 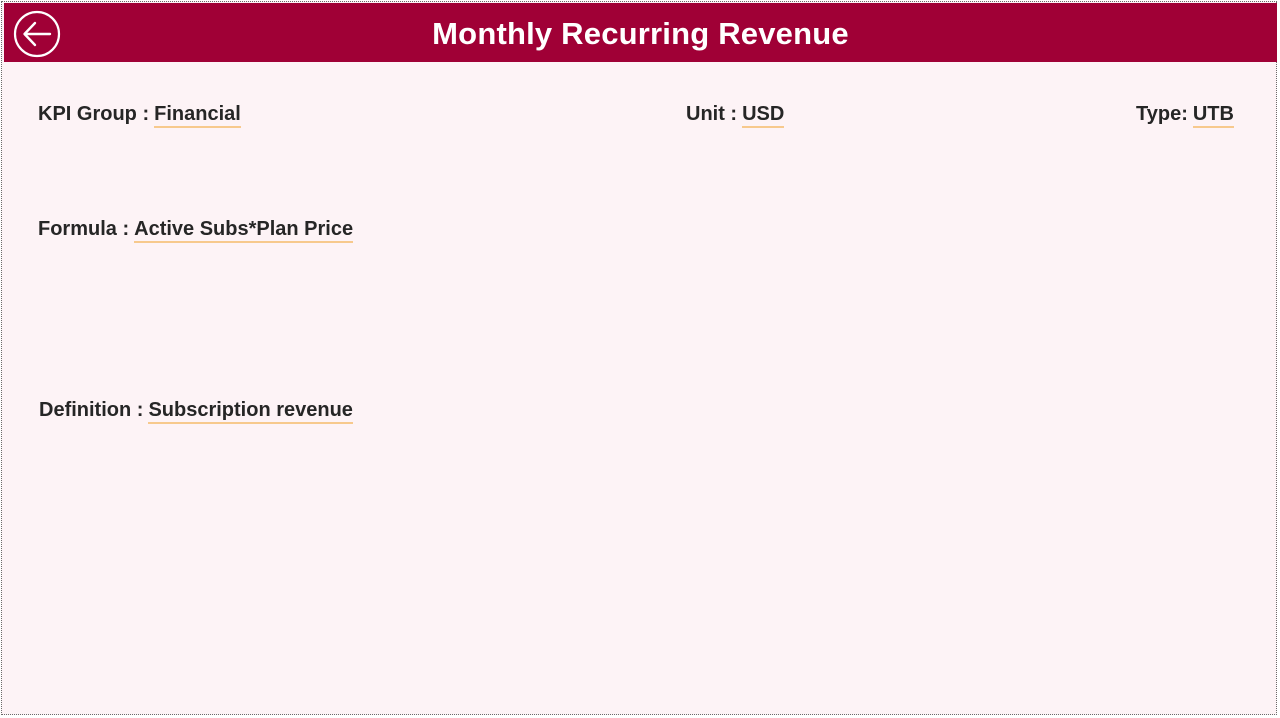 I want to click on unit-field: Unit : USD, so click(x=735, y=115).